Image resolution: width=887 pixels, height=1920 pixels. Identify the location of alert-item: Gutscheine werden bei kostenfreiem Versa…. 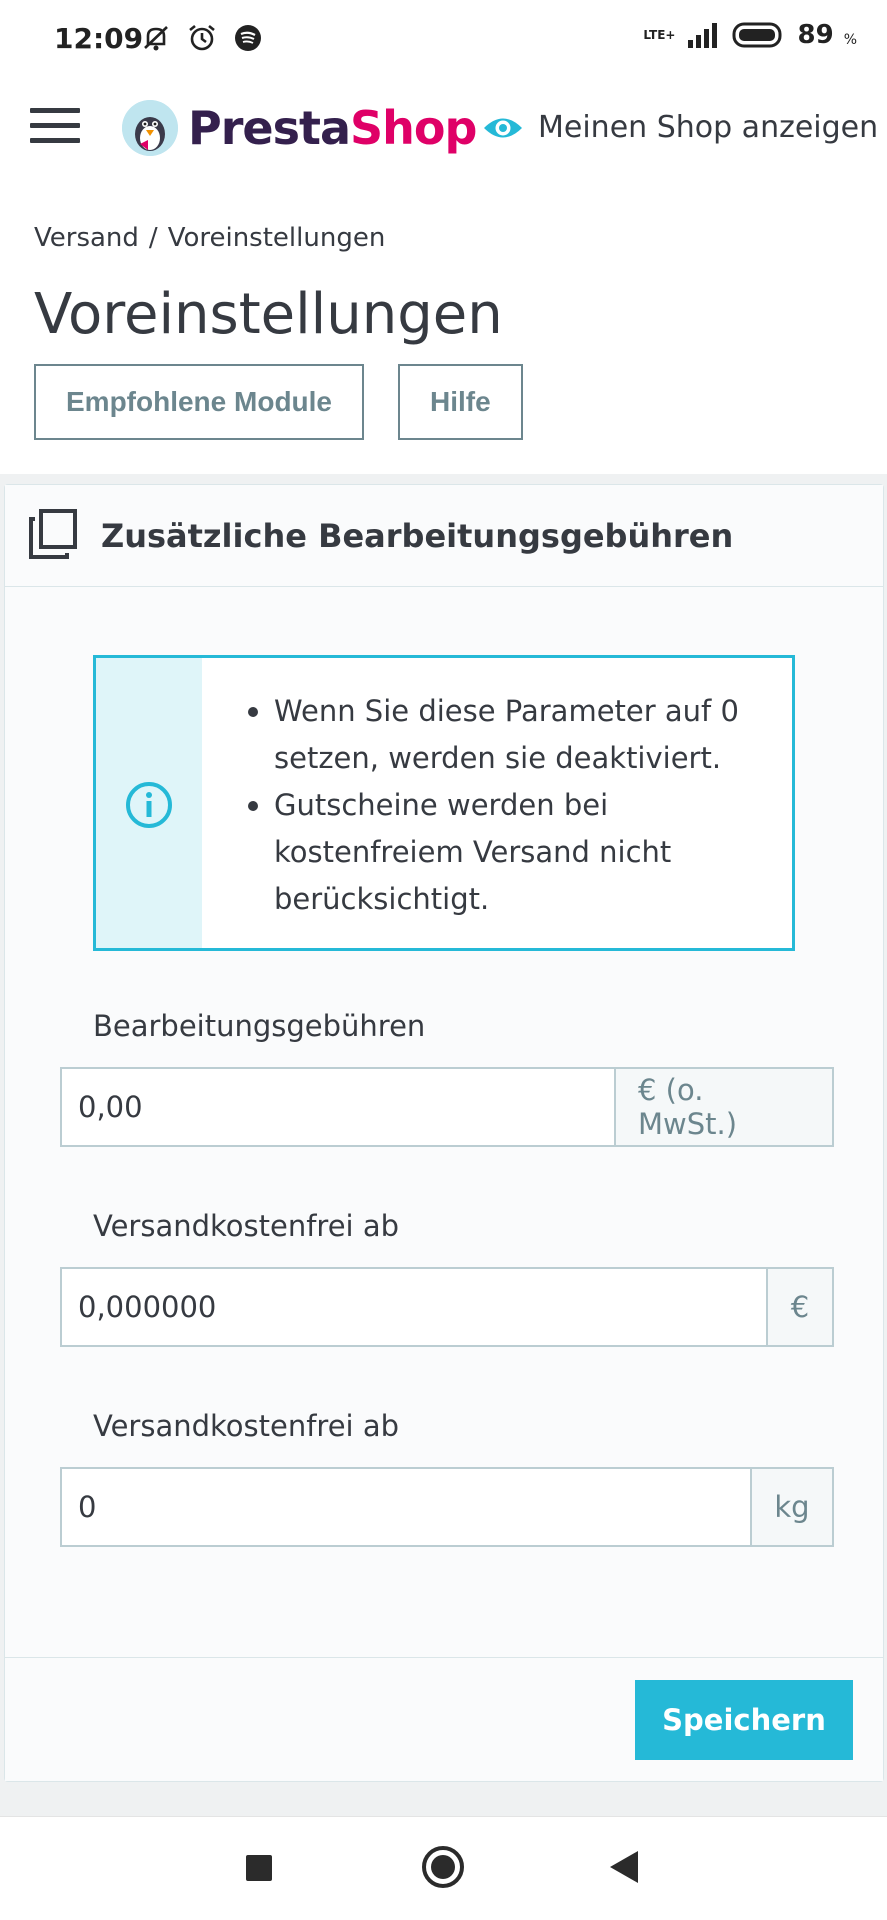
(509, 852).